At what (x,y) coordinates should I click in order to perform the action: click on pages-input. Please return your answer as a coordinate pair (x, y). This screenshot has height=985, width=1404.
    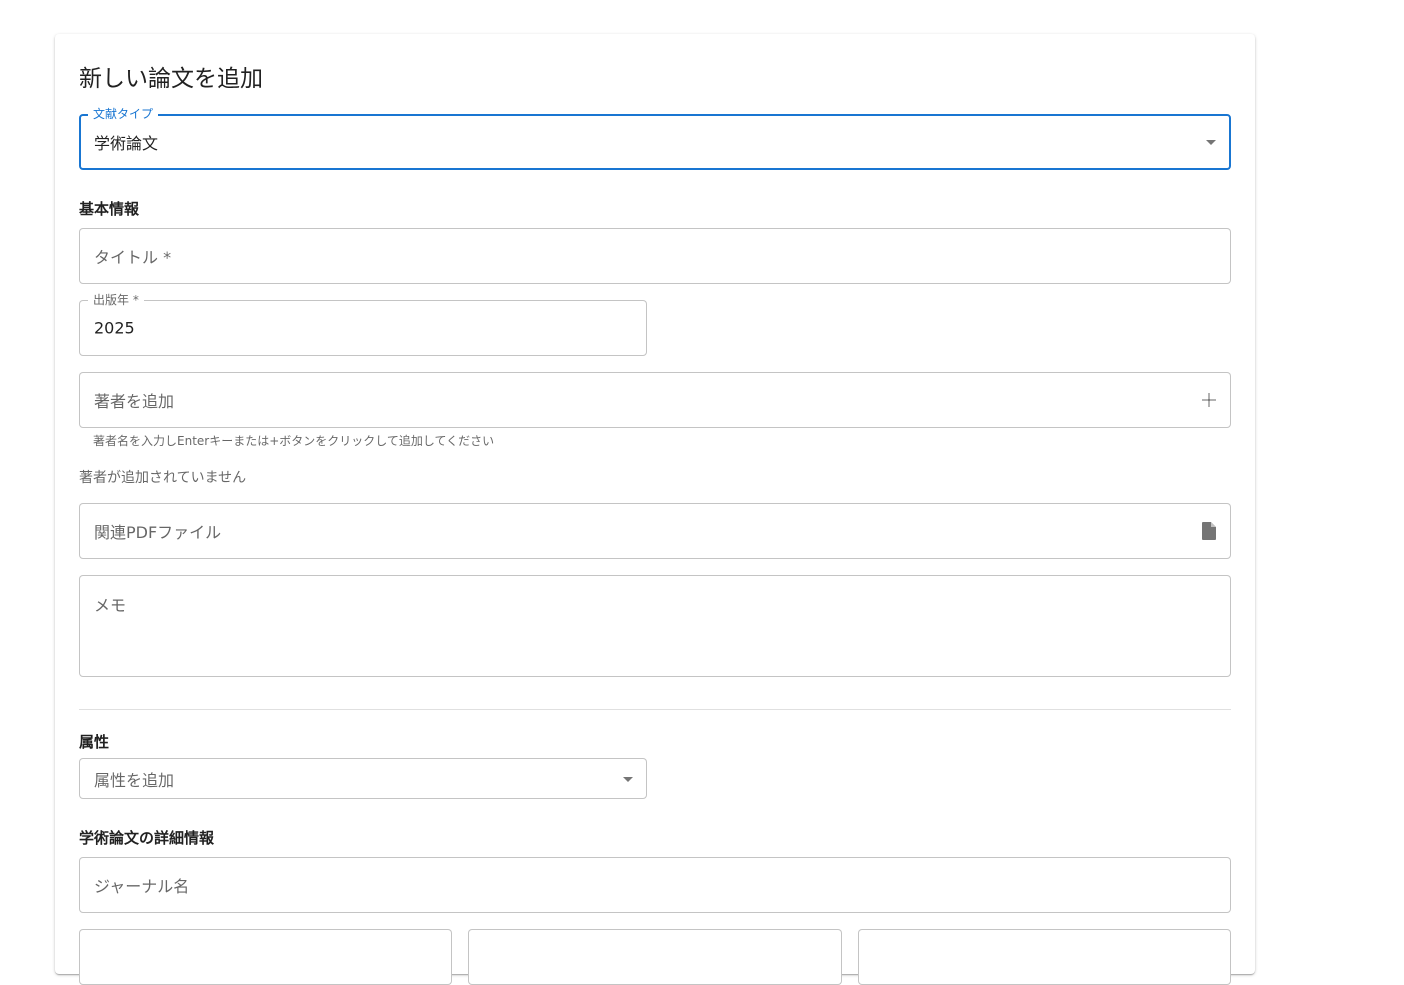
    Looking at the image, I should click on (1044, 957).